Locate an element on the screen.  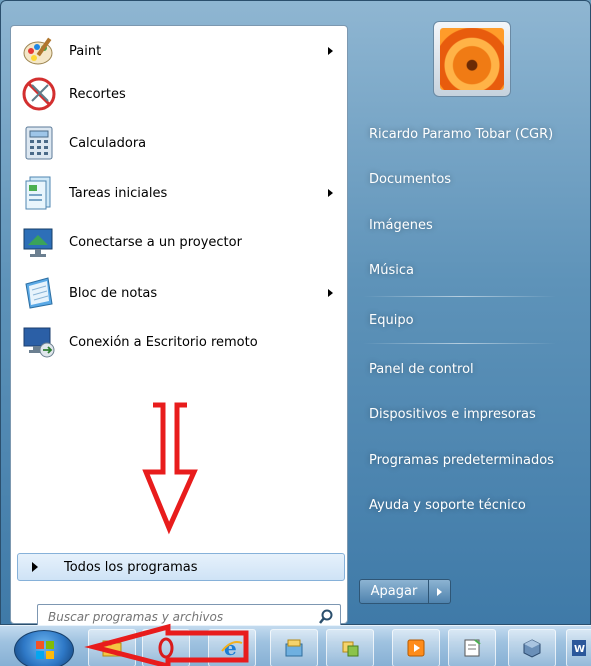
chevron-right-icon is located at coordinates (439, 591).